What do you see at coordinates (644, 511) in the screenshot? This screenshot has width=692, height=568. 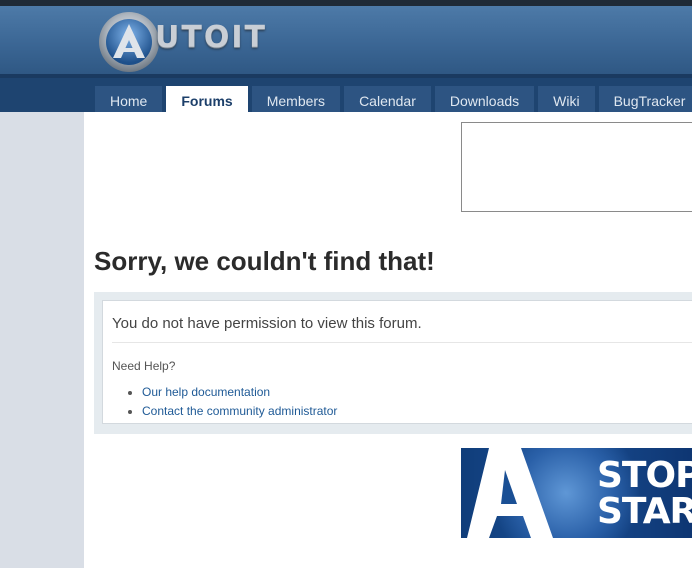 I see `banner-line-2: STAR` at bounding box center [644, 511].